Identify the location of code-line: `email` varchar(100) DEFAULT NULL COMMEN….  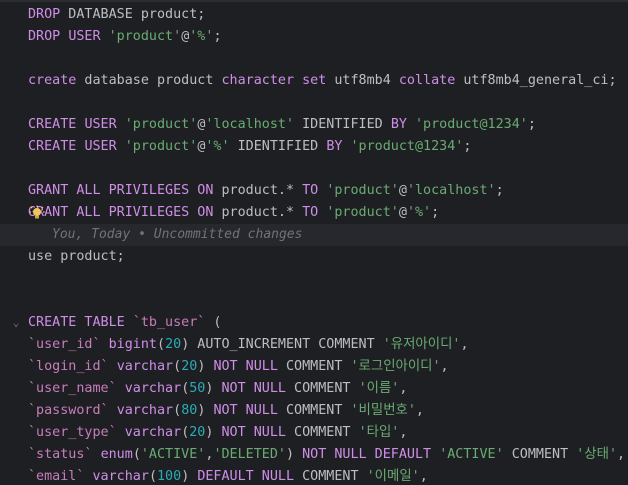
(314, 475).